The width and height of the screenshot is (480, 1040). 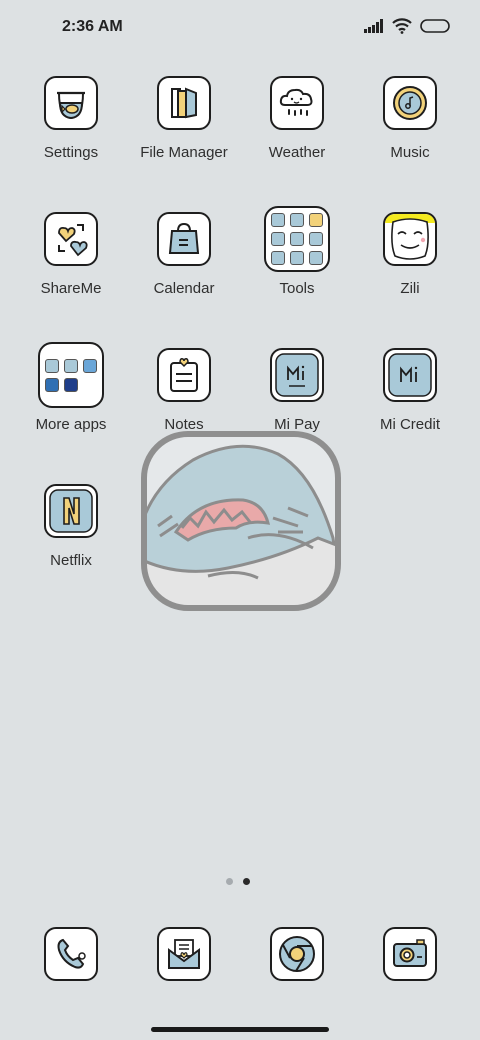 I want to click on page-dot-2-active, so click(x=246, y=881).